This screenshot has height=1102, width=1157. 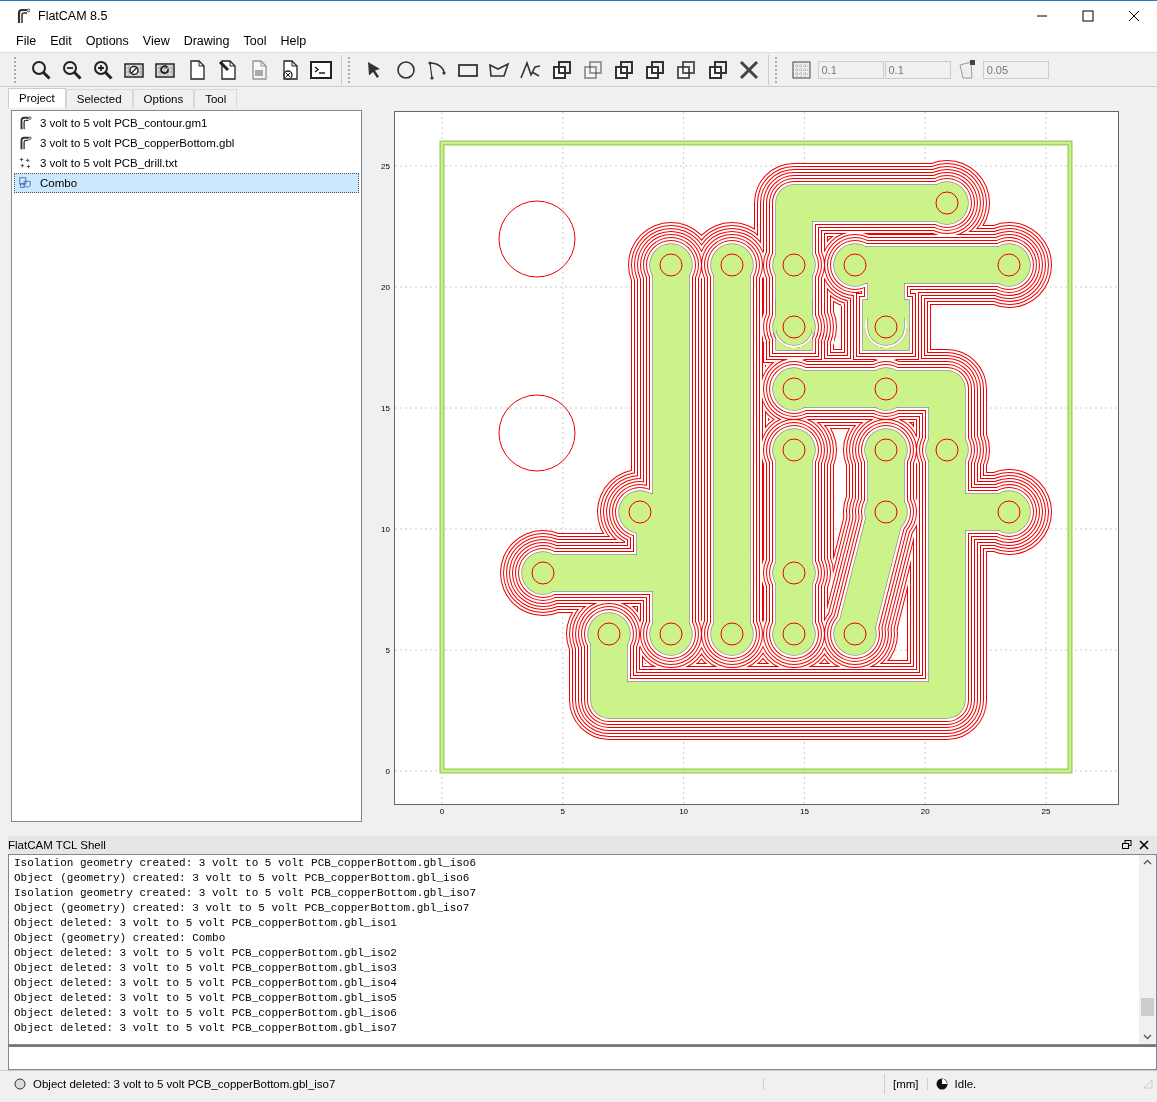 I want to click on grid-icon, so click(x=801, y=69).